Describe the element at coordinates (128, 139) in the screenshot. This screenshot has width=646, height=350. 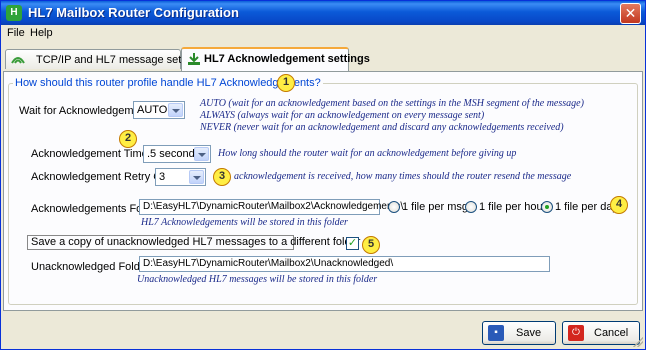
I see `callout-badge-2: 2` at that location.